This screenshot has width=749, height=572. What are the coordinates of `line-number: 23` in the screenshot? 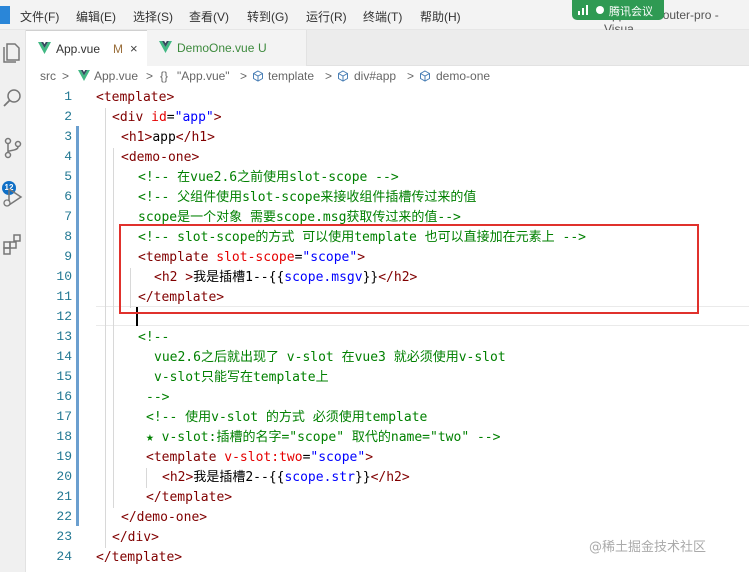 It's located at (64, 536).